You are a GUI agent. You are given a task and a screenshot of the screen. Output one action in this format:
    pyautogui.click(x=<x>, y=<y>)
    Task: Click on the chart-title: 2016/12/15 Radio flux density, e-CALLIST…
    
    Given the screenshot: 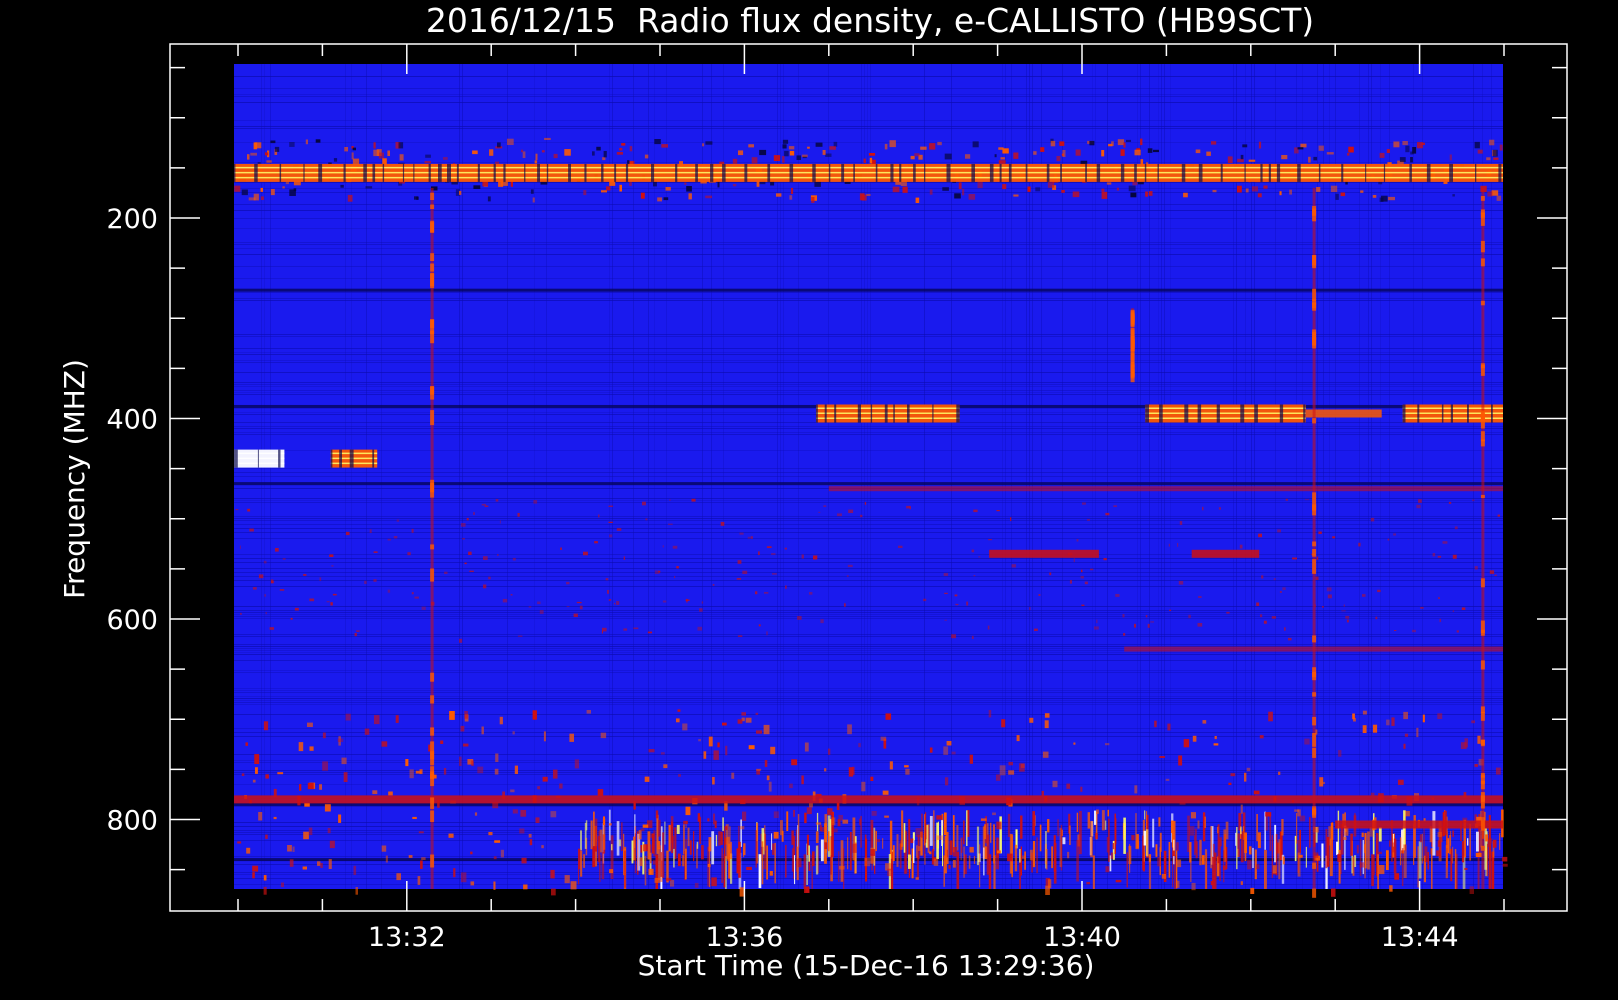 What is the action you would take?
    pyautogui.click(x=870, y=20)
    